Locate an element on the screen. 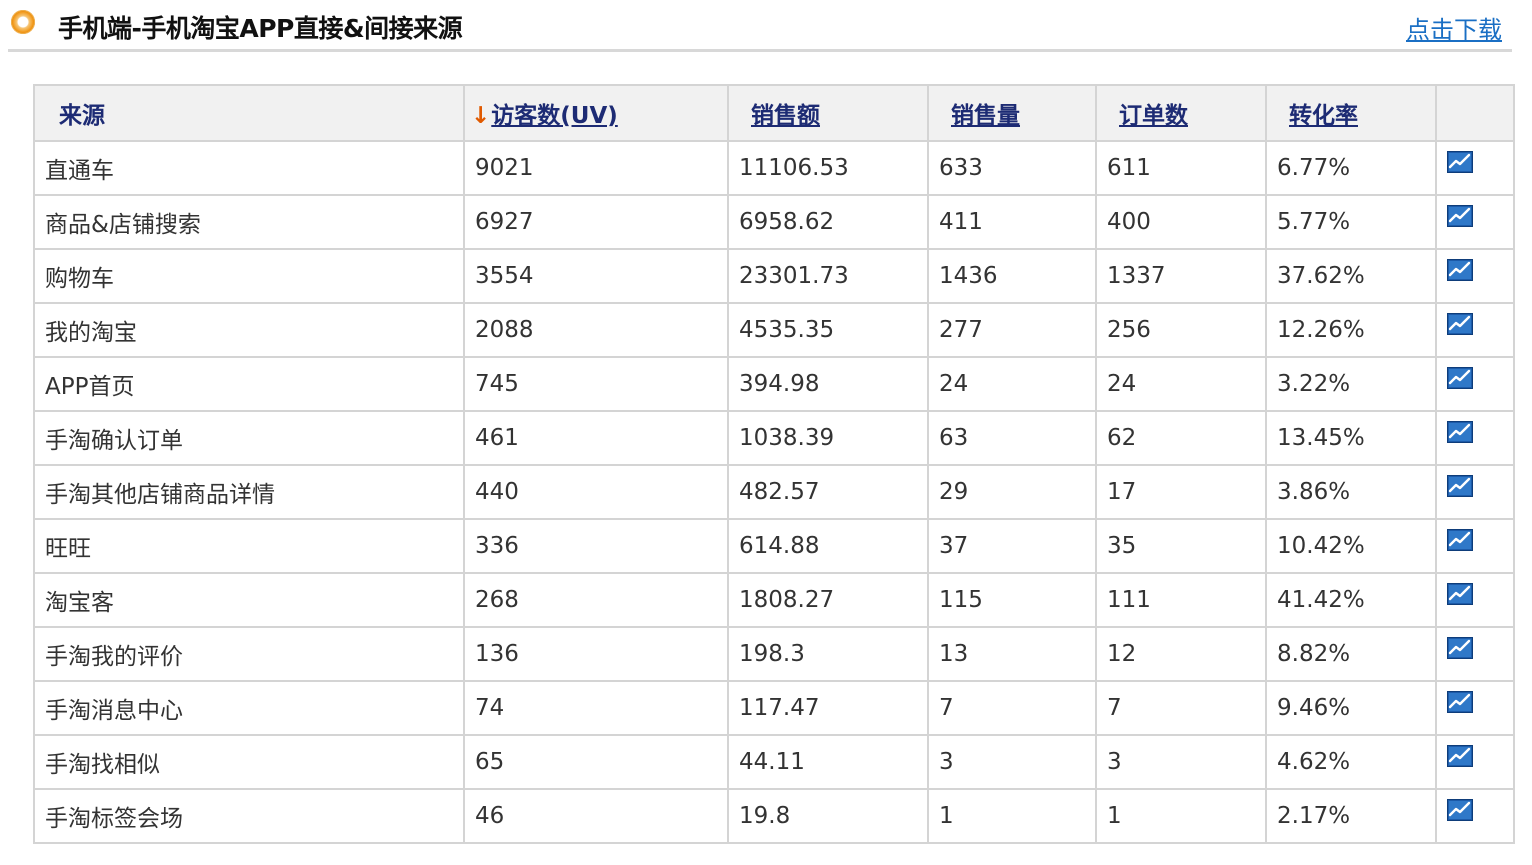 This screenshot has height=865, width=1532. visitors-cell: 65 is located at coordinates (596, 762).